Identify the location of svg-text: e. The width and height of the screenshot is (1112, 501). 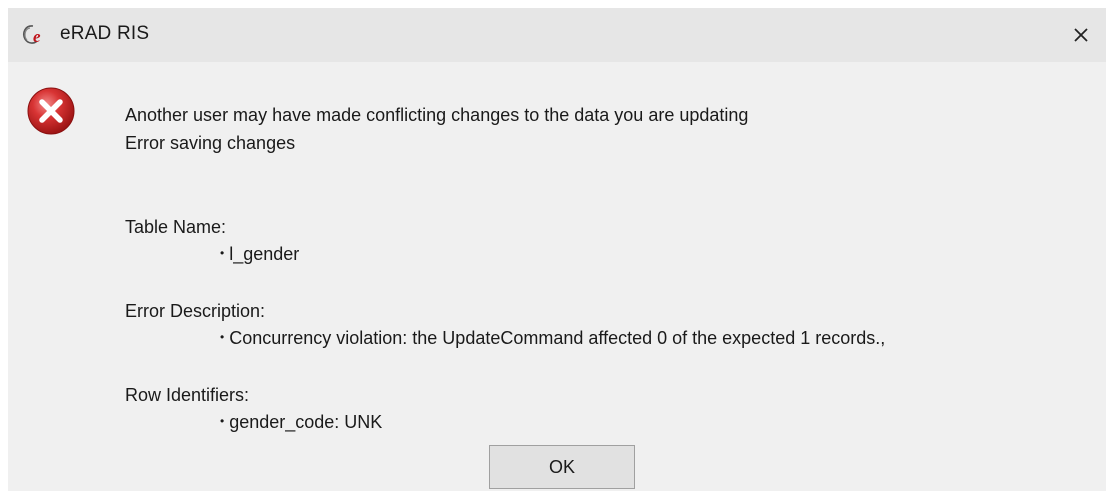
(37, 36).